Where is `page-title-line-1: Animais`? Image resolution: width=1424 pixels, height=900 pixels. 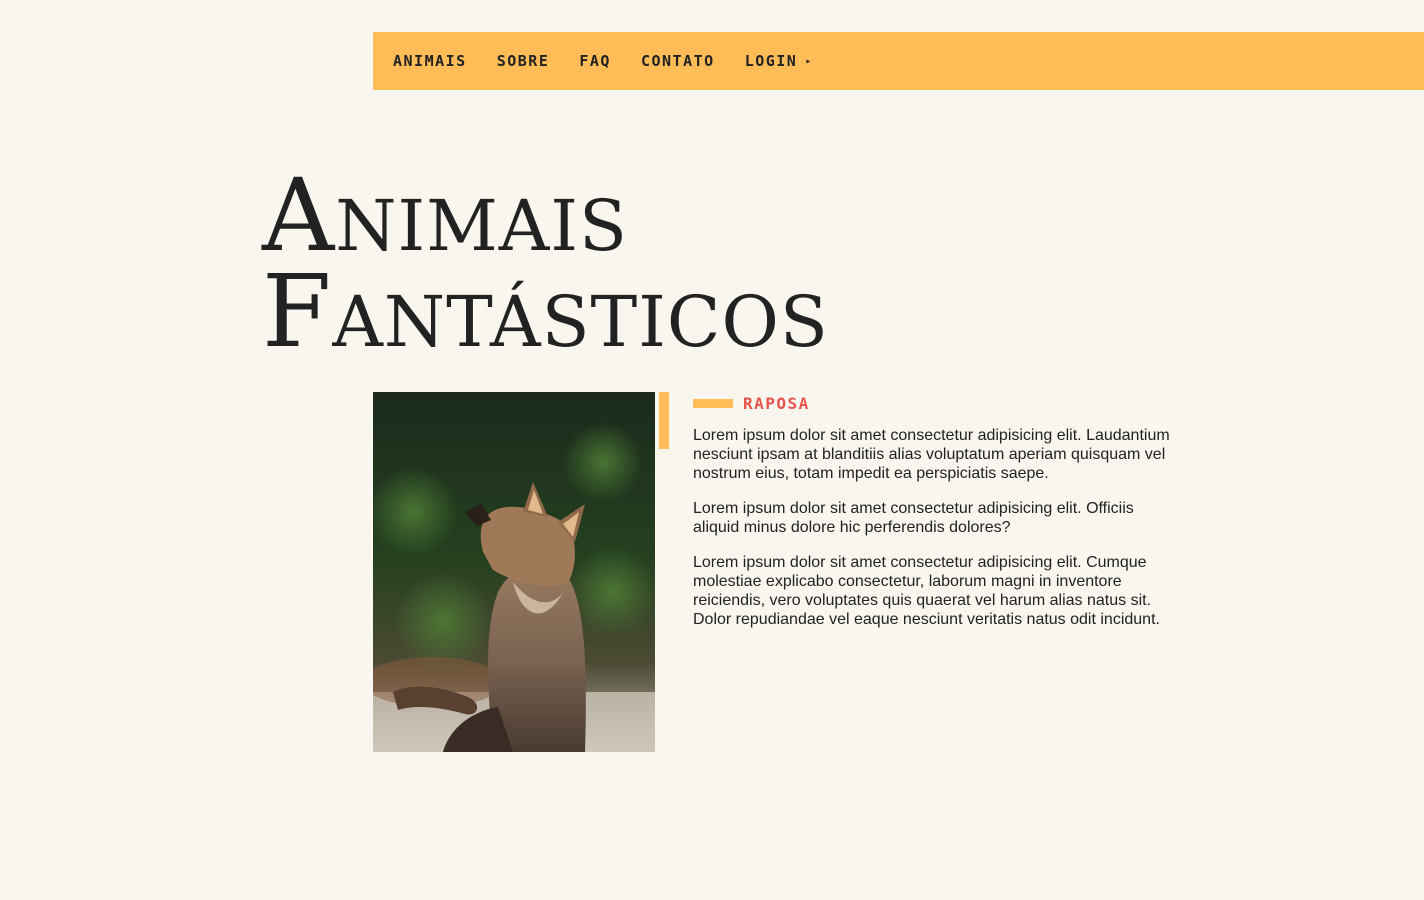 page-title-line-1: Animais is located at coordinates (445, 215).